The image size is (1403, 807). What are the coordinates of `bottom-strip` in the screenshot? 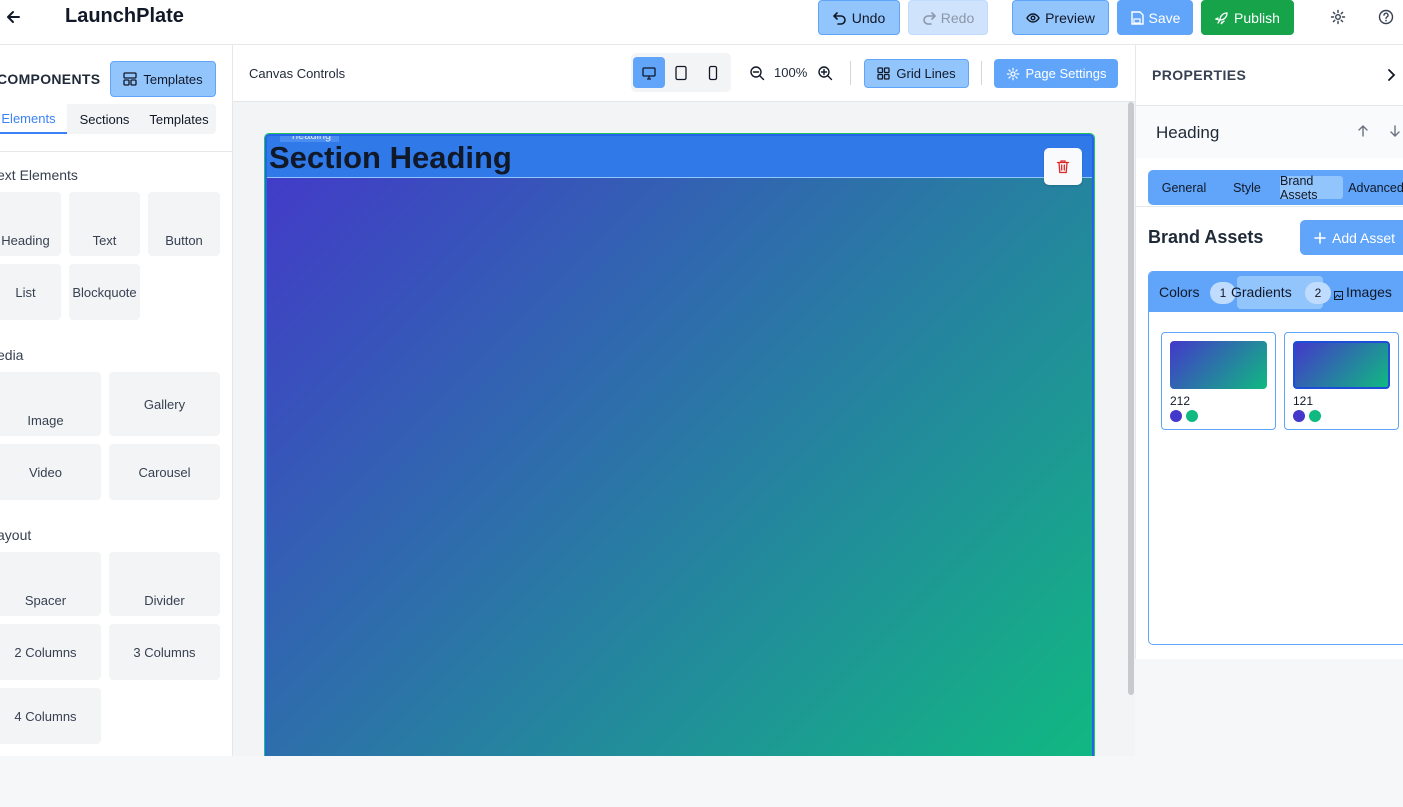 It's located at (701, 781).